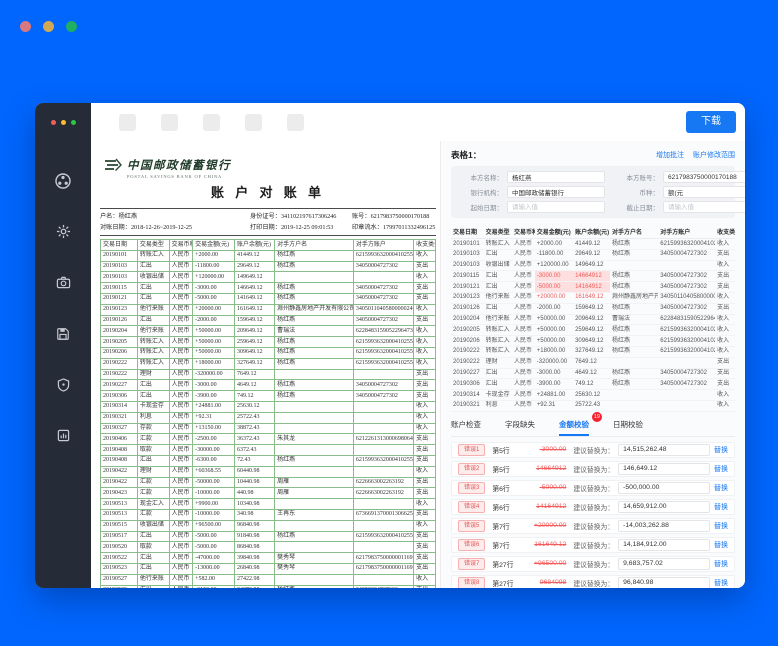  What do you see at coordinates (71, 26) in the screenshot?
I see `browser-maximize-icon` at bounding box center [71, 26].